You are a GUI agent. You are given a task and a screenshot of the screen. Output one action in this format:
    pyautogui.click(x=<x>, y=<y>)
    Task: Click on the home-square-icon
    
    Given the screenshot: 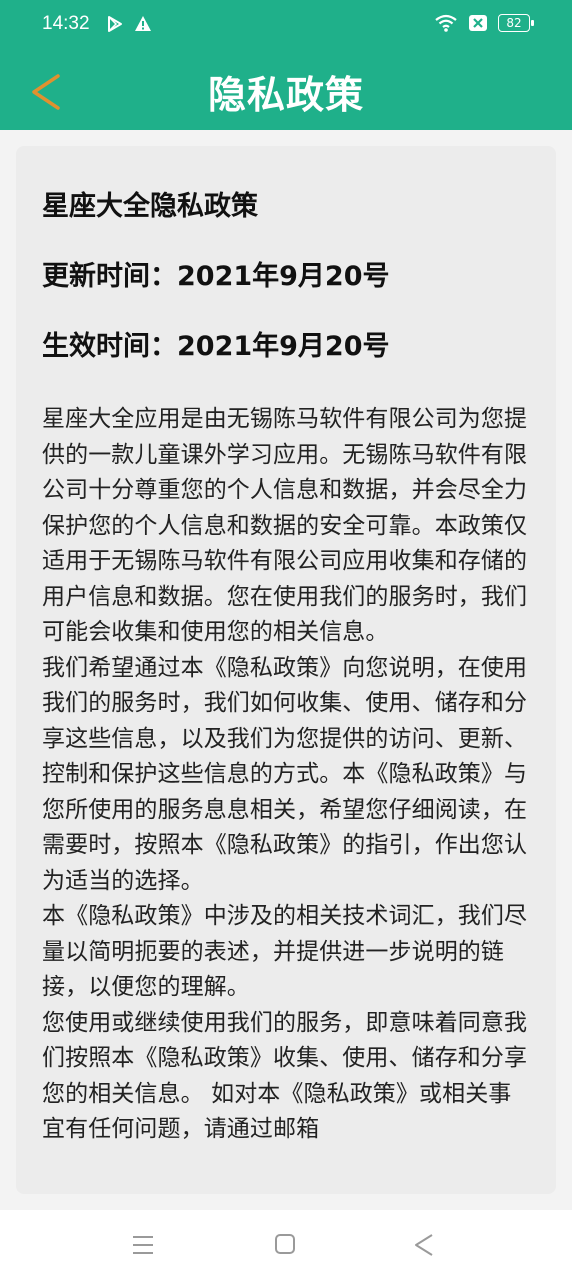 What is the action you would take?
    pyautogui.click(x=285, y=1244)
    